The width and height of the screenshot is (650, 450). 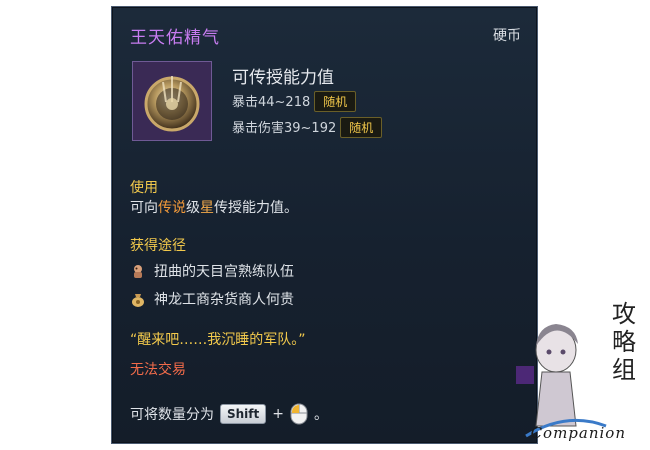 I want to click on usage-text-prefix: 可向, so click(x=144, y=208).